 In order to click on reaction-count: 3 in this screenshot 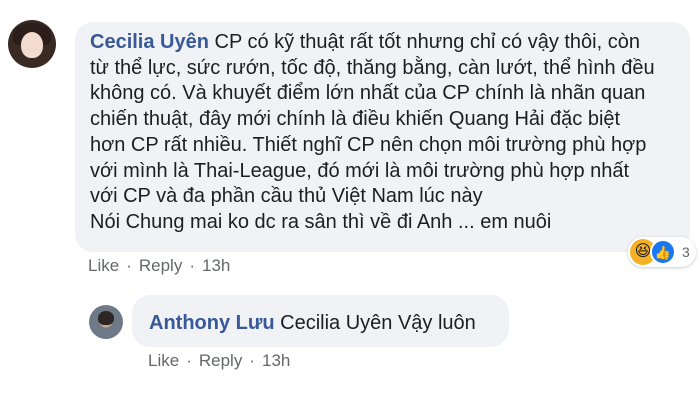, I will do `click(686, 252)`.